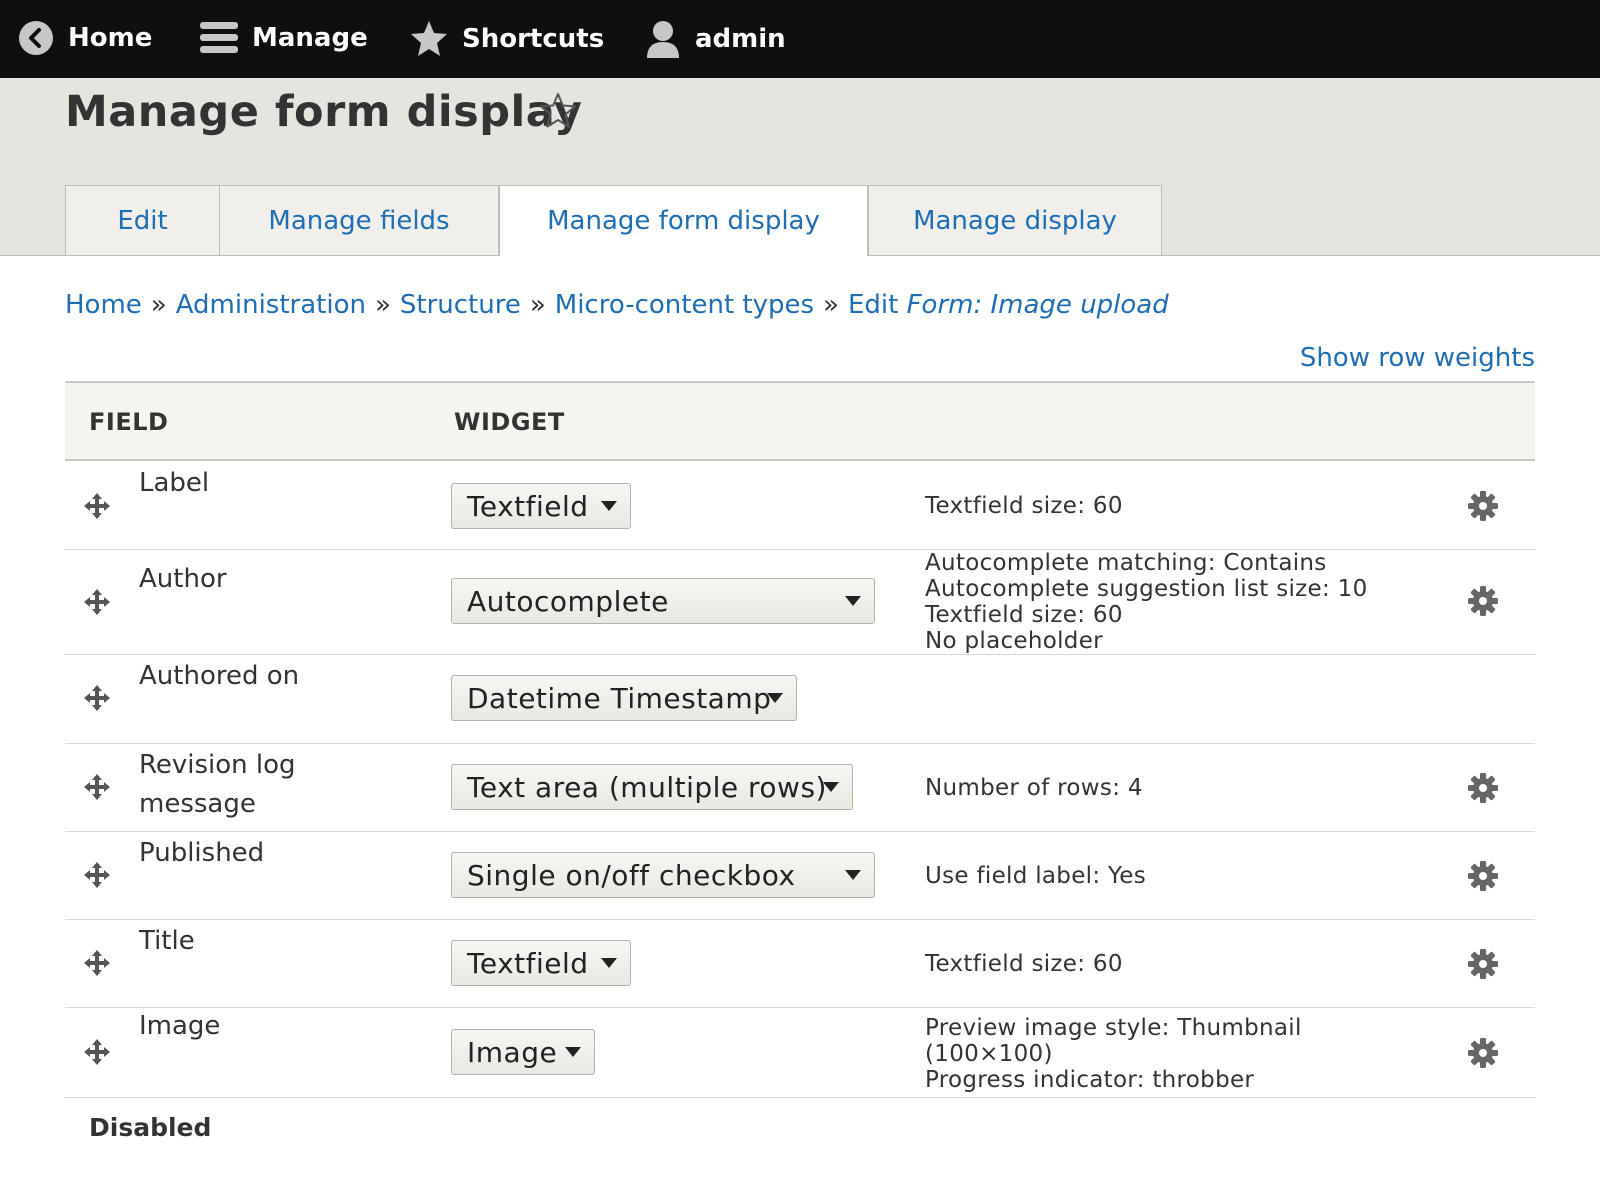 This screenshot has height=1190, width=1600. I want to click on tab-edit: Edit, so click(142, 220).